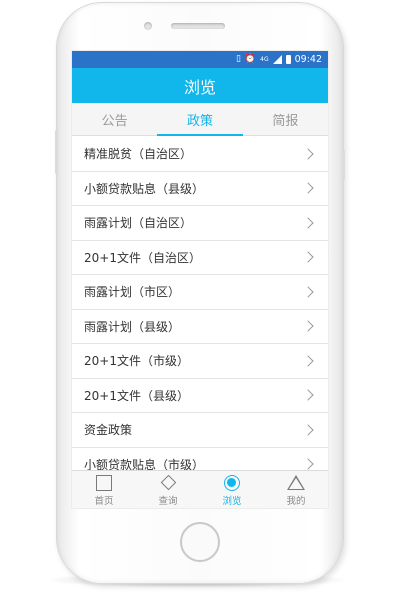  I want to click on nav-browse-label: 浏览, so click(232, 501).